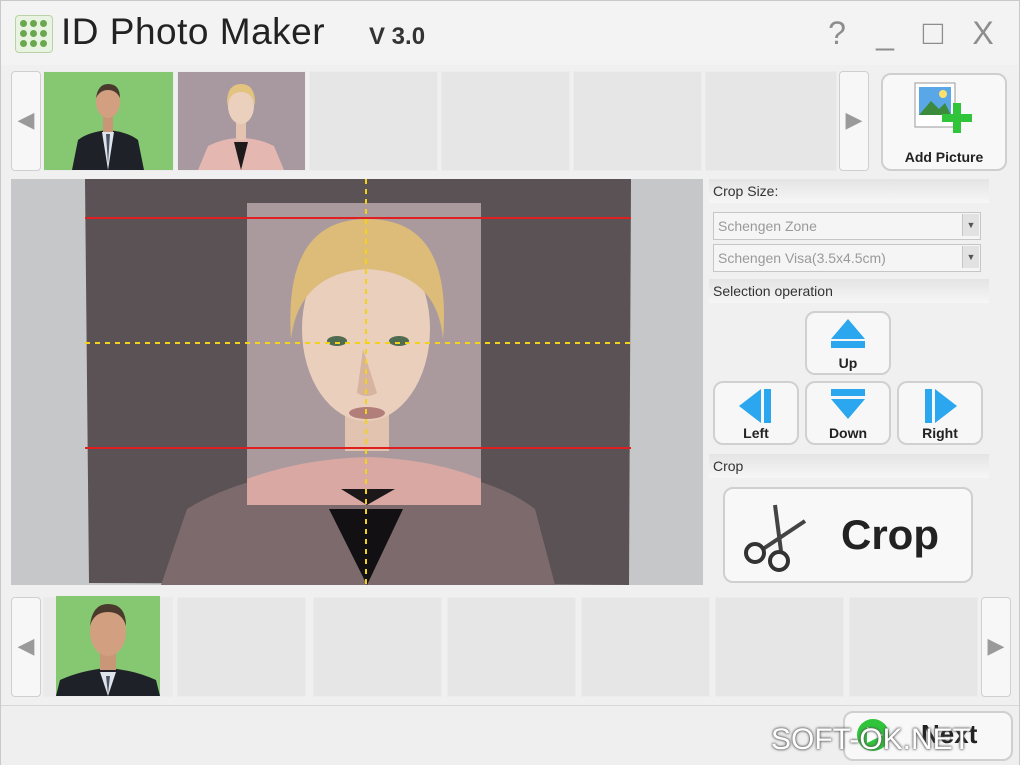 This screenshot has width=1020, height=765. I want to click on maximize-button: □, so click(933, 33).